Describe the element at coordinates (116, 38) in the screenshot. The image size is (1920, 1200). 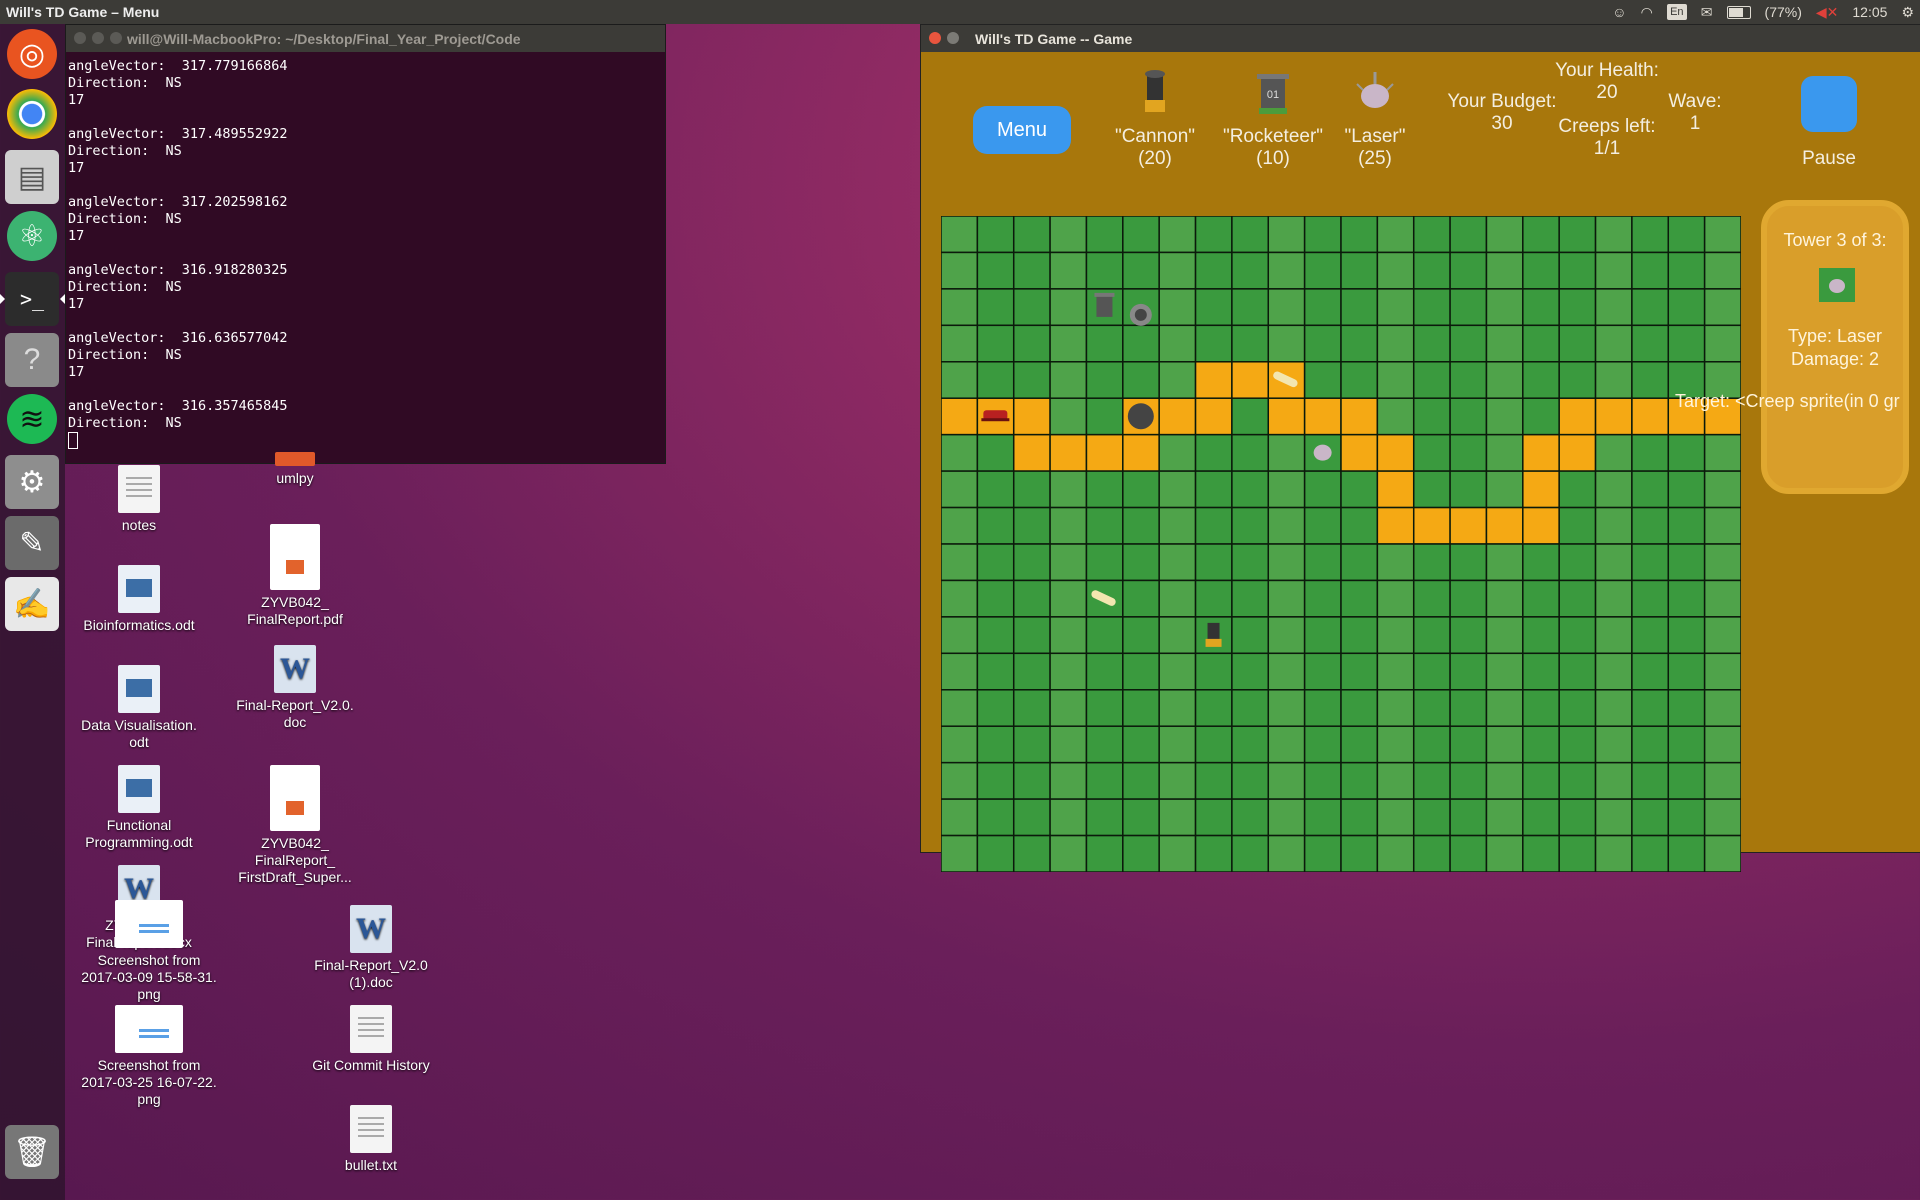
I see `maximize-icon` at that location.